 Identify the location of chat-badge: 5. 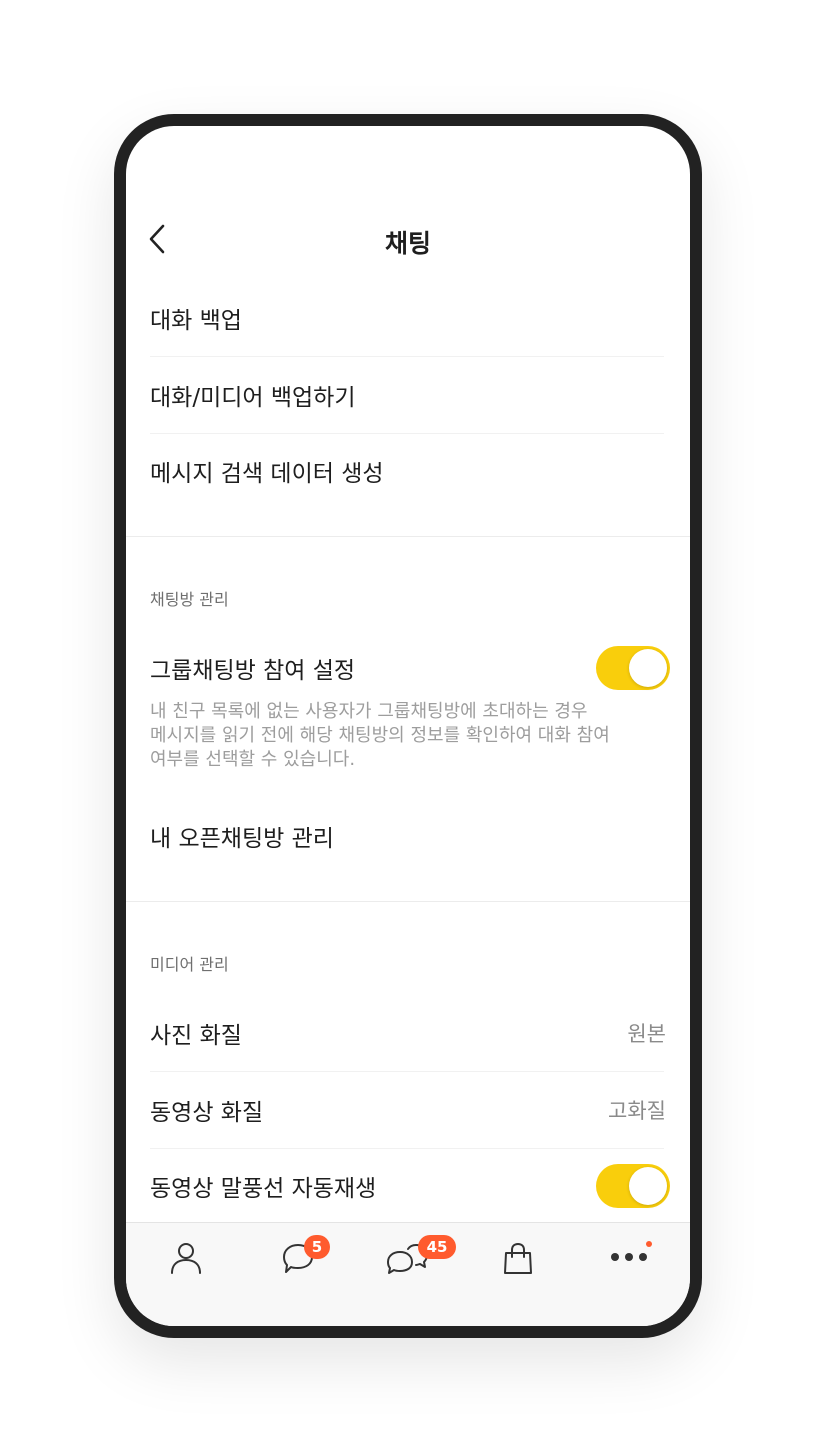
(317, 1247).